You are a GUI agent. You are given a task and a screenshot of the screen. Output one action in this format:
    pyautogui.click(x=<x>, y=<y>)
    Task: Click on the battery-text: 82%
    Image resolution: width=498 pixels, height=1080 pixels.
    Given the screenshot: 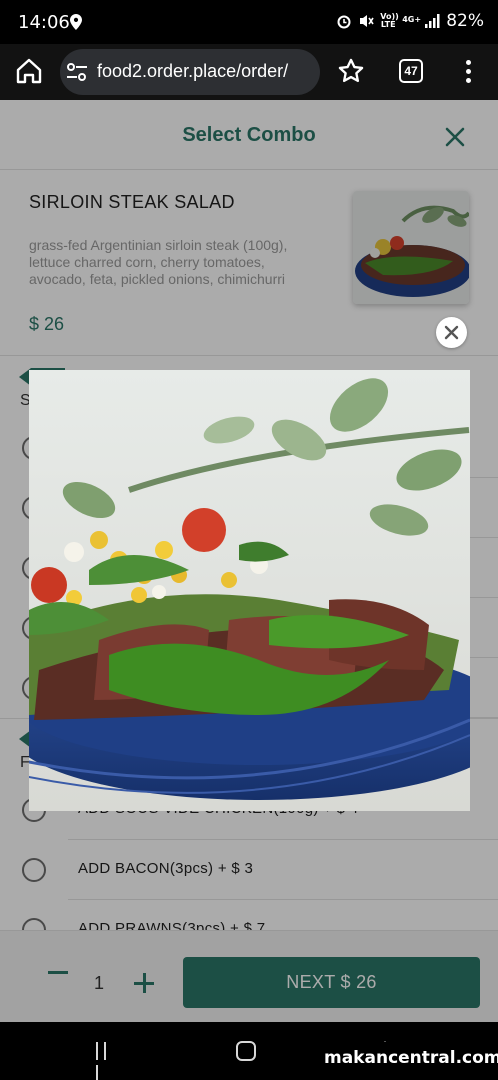 What is the action you would take?
    pyautogui.click(x=465, y=21)
    